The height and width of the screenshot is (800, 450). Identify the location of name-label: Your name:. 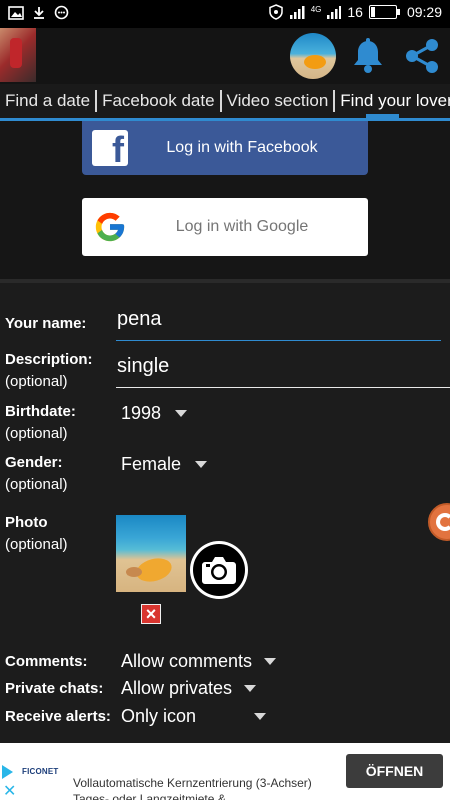
(46, 323).